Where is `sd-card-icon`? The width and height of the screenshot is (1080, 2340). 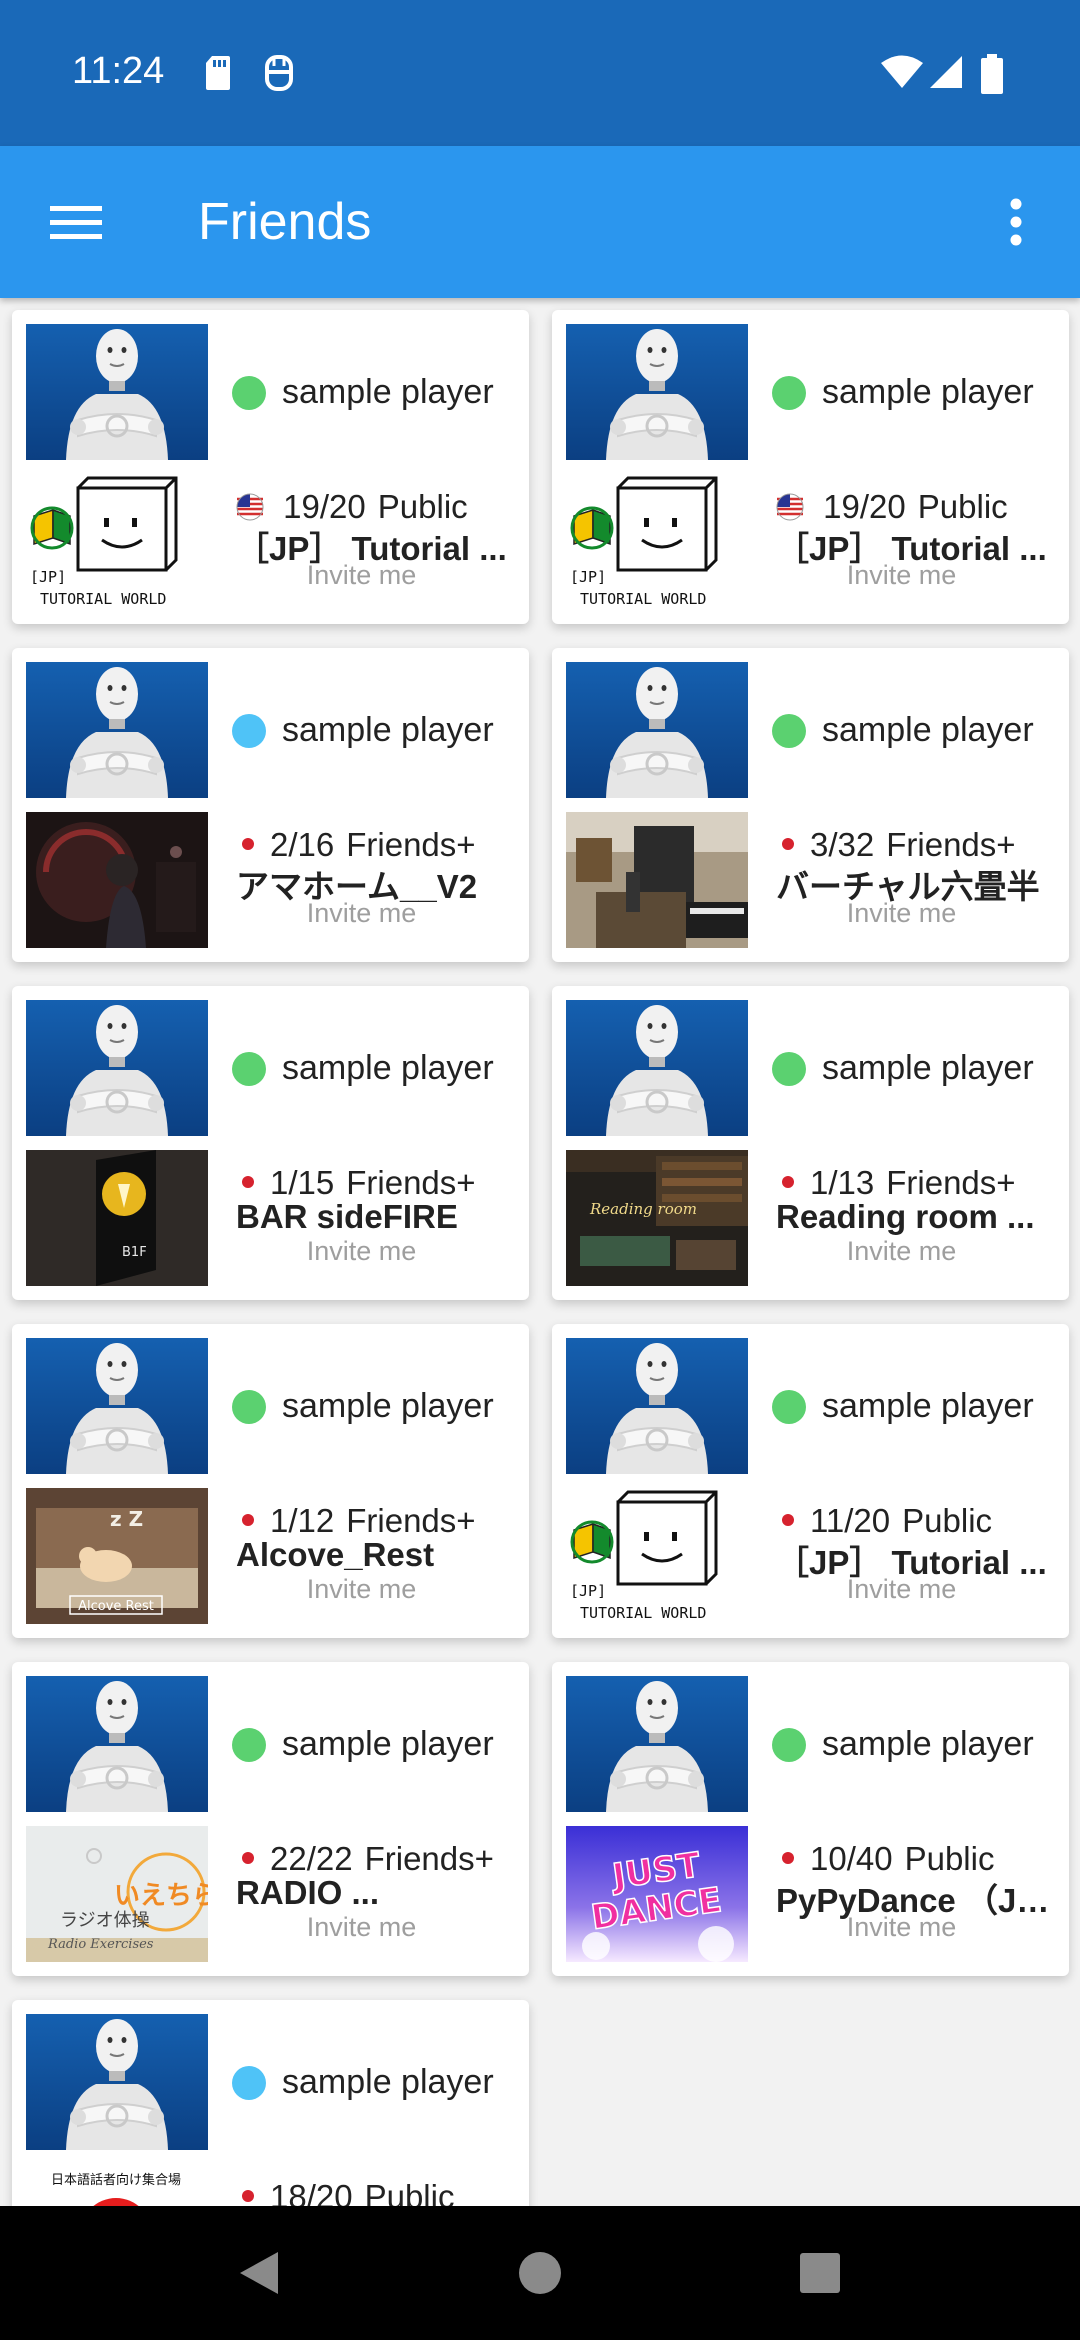
sd-card-icon is located at coordinates (218, 73).